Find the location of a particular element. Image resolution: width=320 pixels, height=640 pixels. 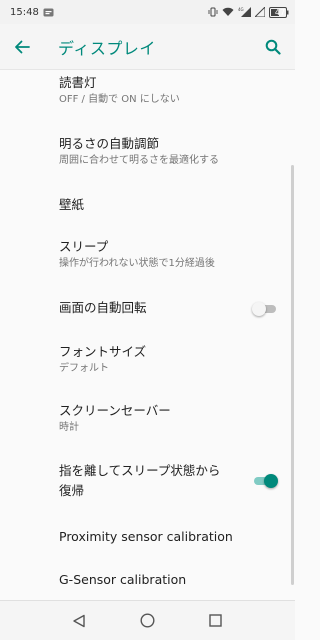

arrow-left-icon is located at coordinates (22, 46).